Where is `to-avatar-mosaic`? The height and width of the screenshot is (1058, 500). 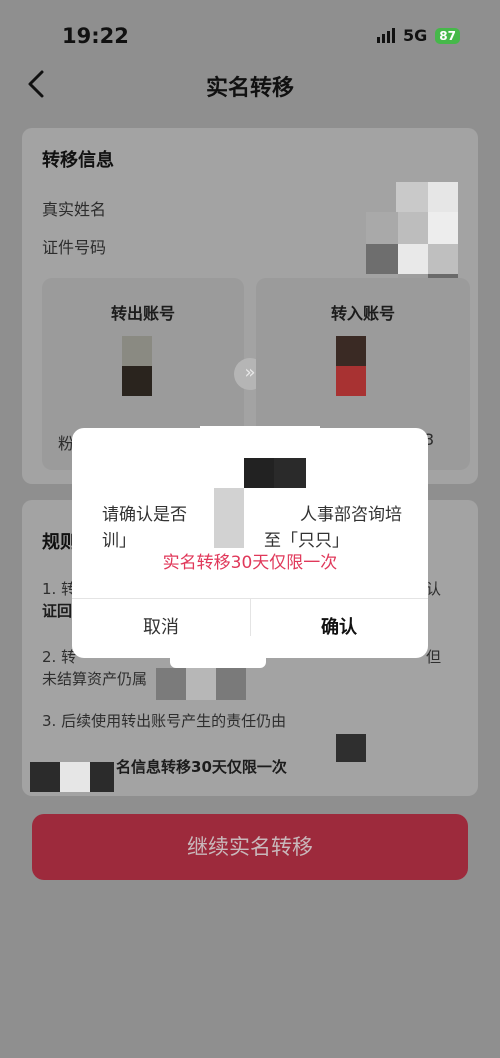 to-avatar-mosaic is located at coordinates (351, 351).